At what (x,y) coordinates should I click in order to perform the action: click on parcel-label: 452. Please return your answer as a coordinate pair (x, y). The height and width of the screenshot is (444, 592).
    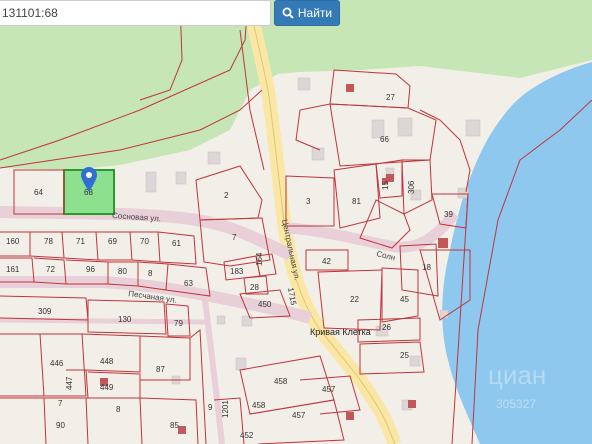
    Looking at the image, I should click on (247, 435).